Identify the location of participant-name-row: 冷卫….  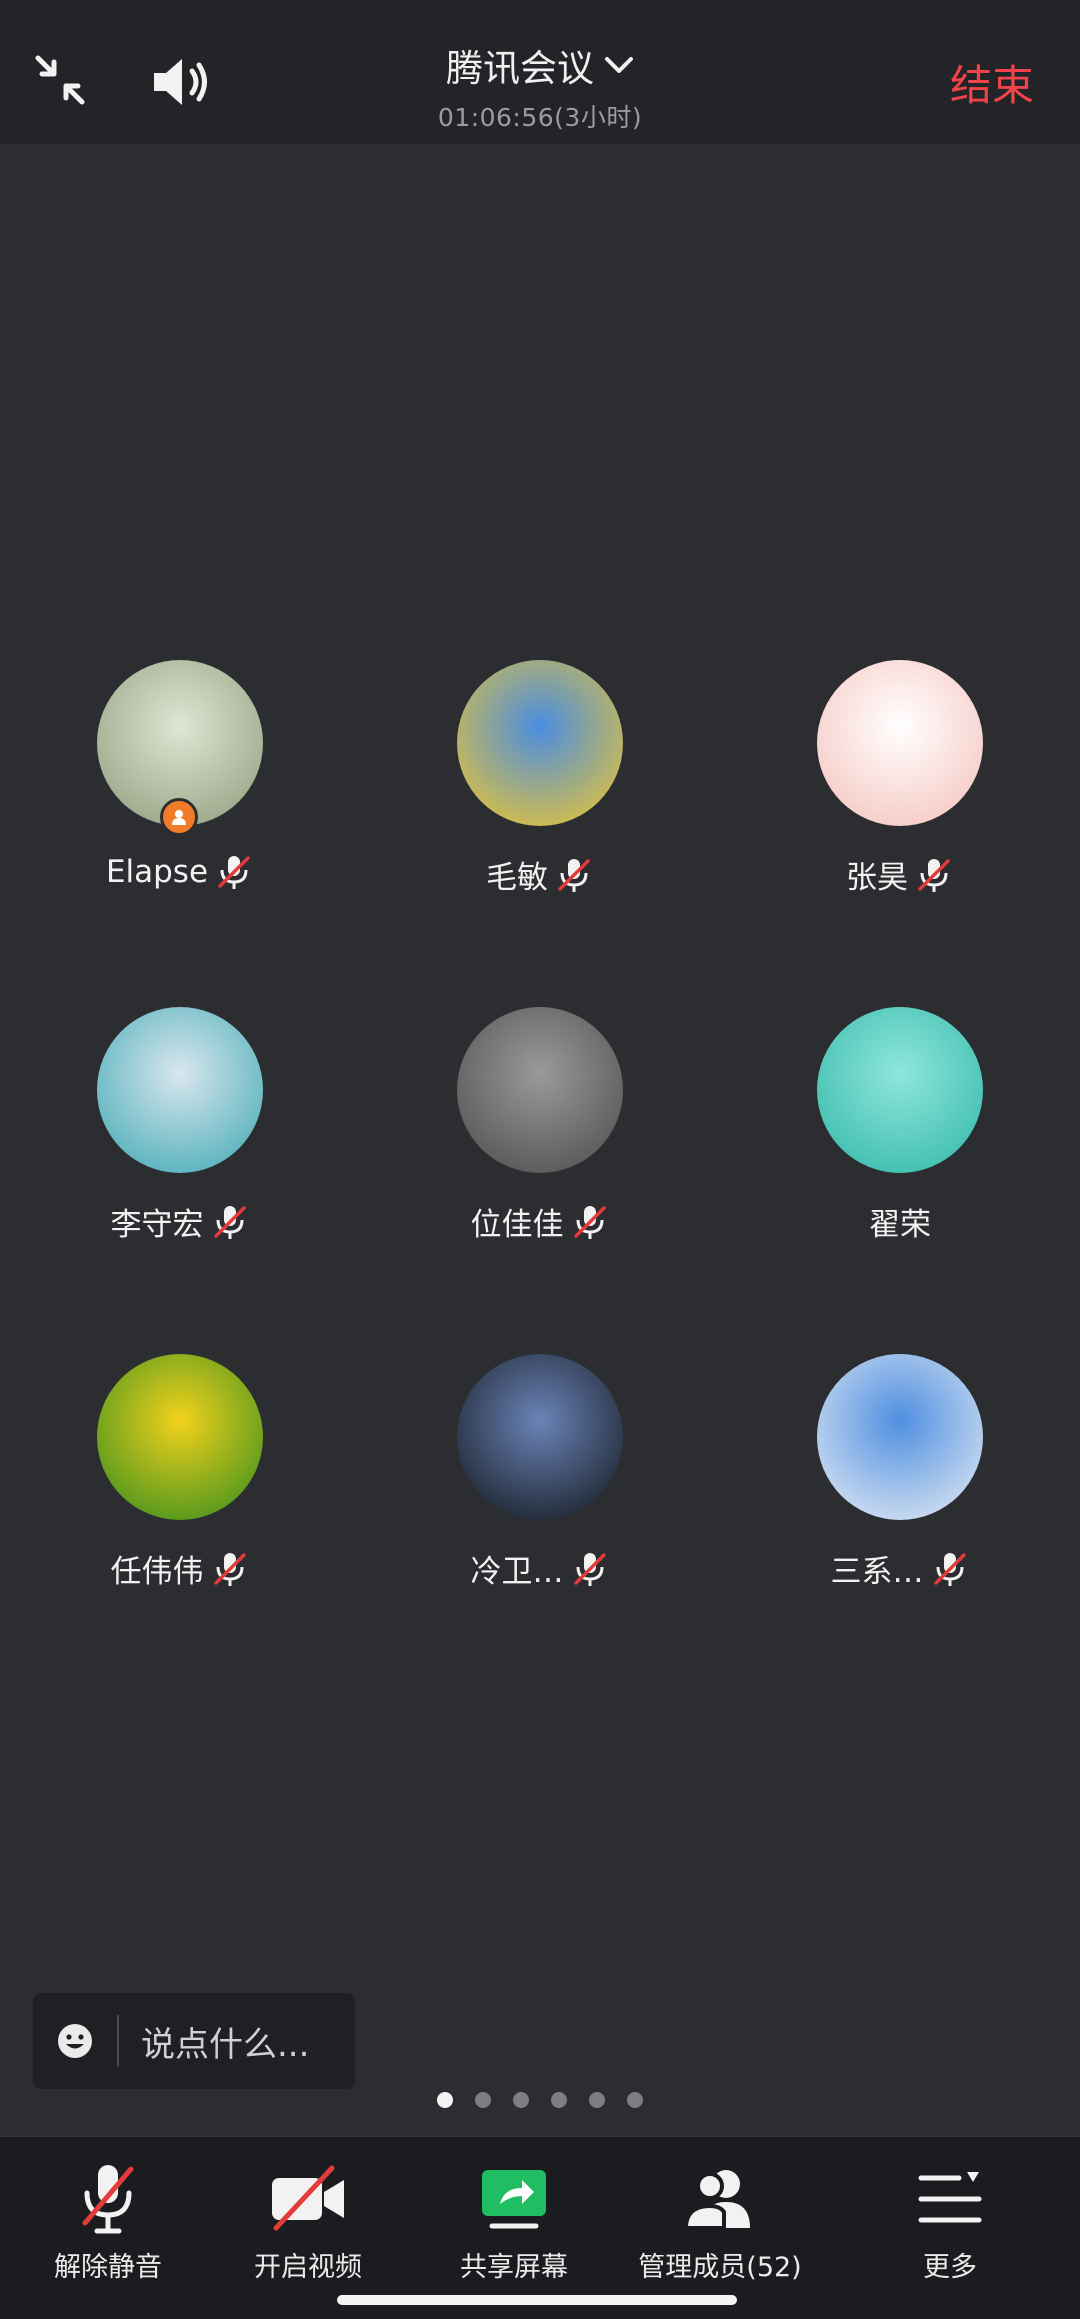
(540, 1568).